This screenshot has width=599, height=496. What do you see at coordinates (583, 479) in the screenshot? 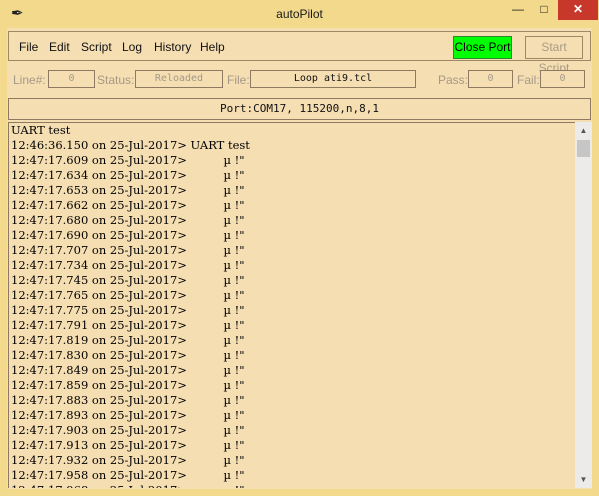
I see `scroll-down-icon: ▼` at bounding box center [583, 479].